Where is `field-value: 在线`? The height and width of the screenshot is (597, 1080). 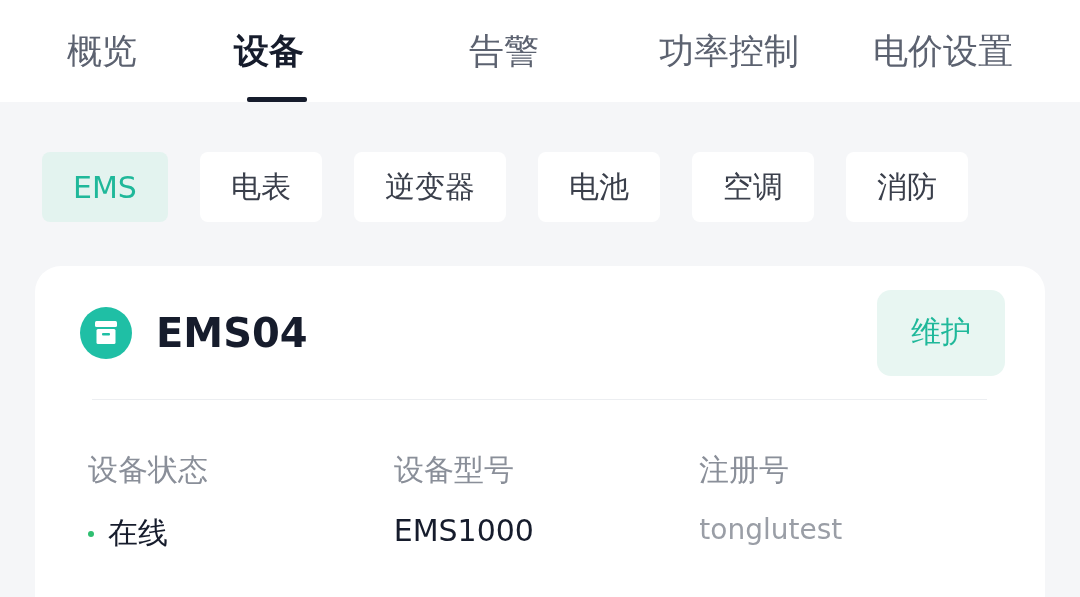 field-value: 在线 is located at coordinates (138, 533).